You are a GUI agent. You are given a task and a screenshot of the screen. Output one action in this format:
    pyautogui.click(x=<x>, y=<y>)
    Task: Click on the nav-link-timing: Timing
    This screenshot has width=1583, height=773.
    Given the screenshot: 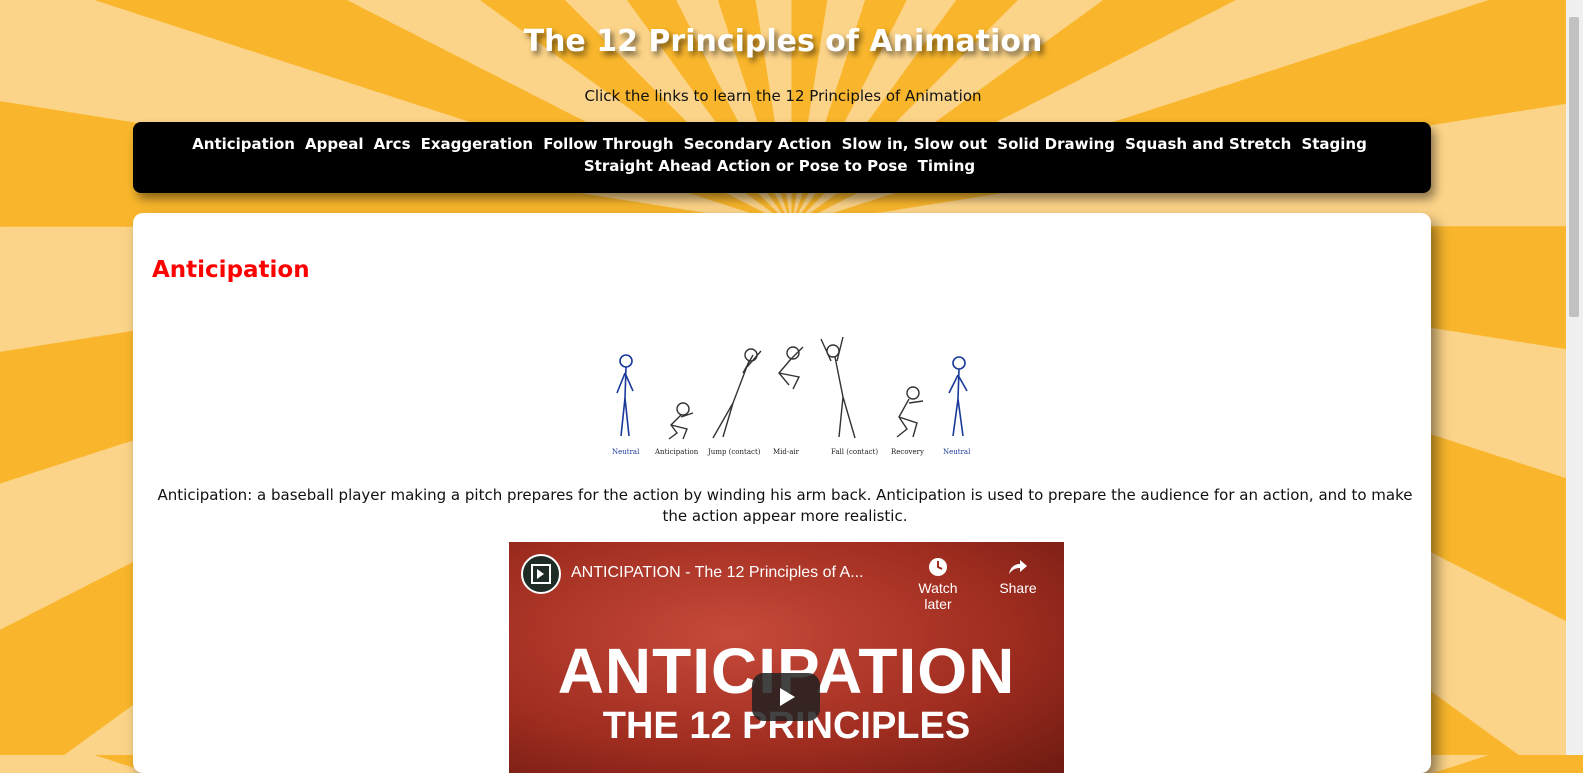 What is the action you would take?
    pyautogui.click(x=947, y=166)
    